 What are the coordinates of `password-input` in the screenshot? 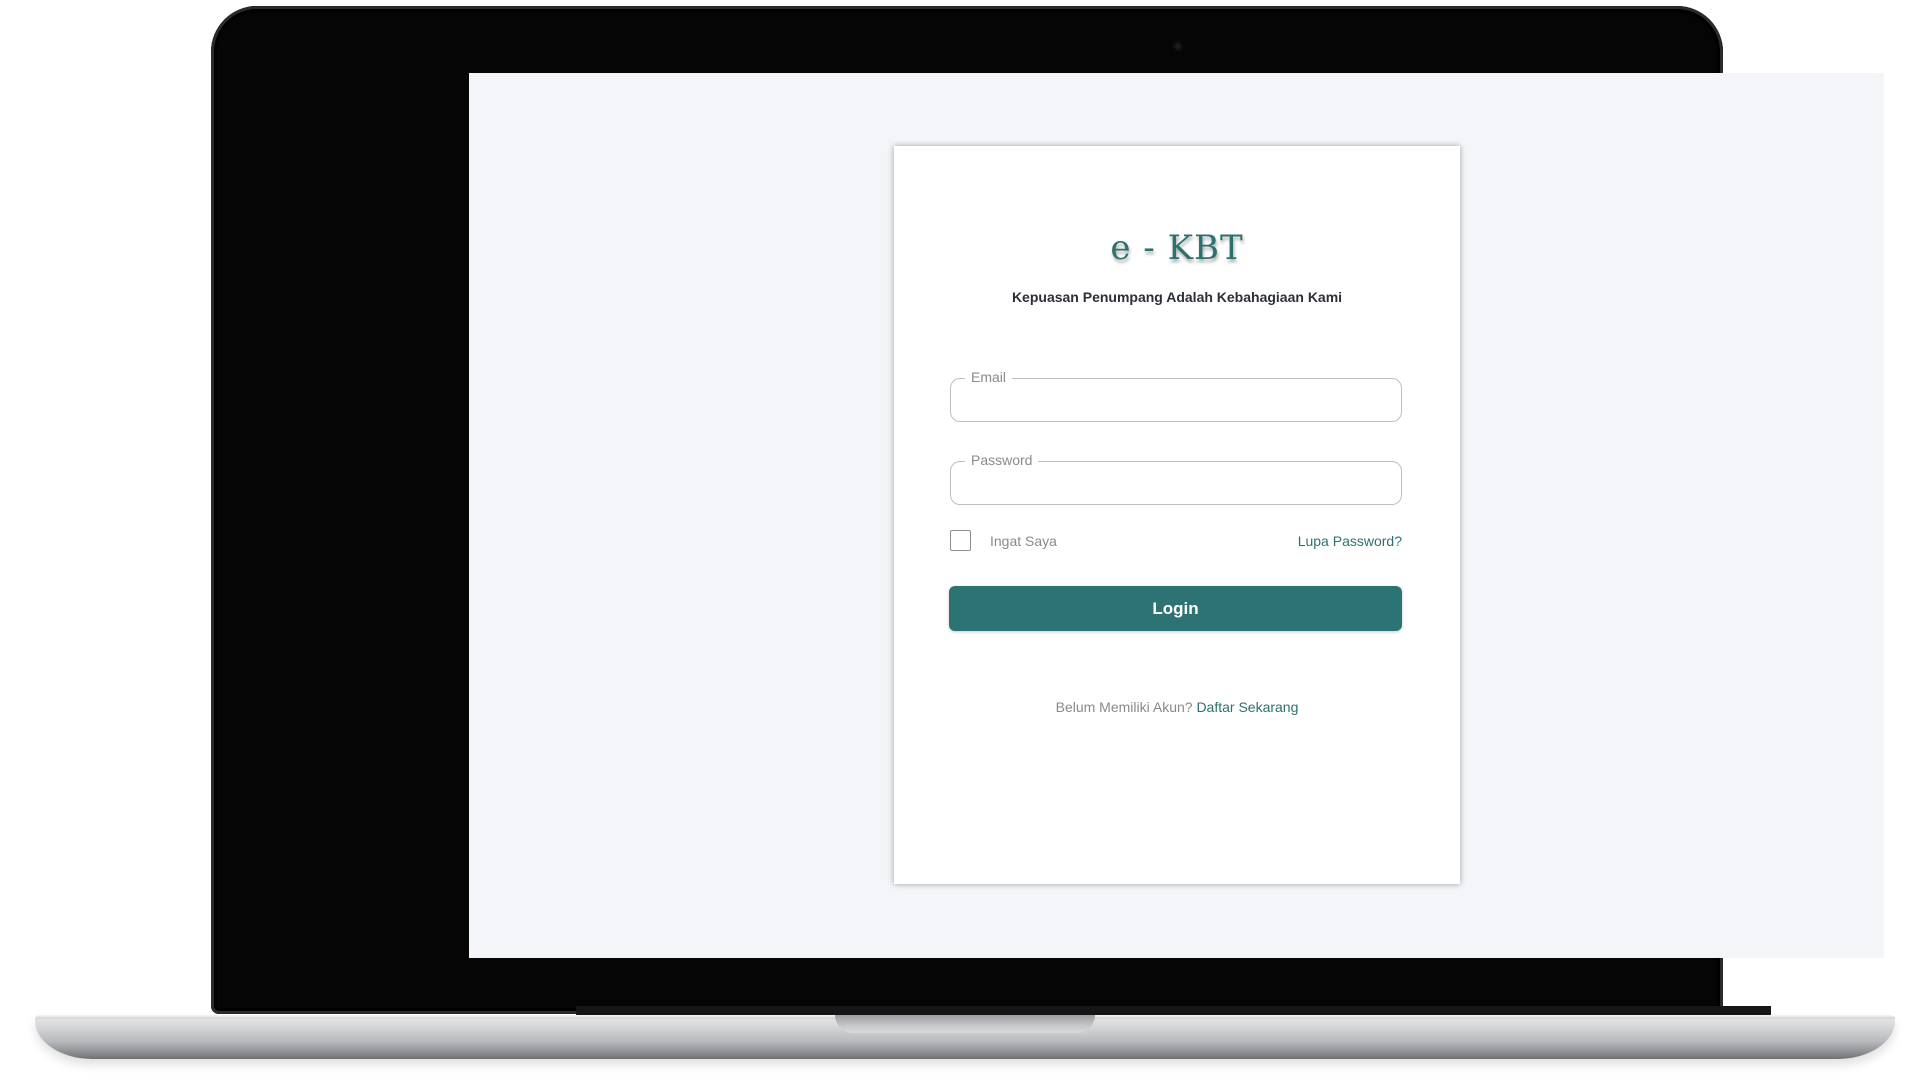 It's located at (1176, 484).